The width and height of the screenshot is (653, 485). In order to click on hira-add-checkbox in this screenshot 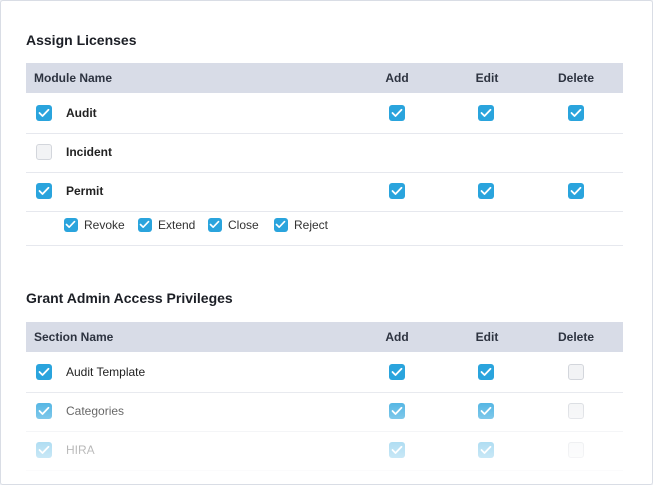, I will do `click(397, 450)`.